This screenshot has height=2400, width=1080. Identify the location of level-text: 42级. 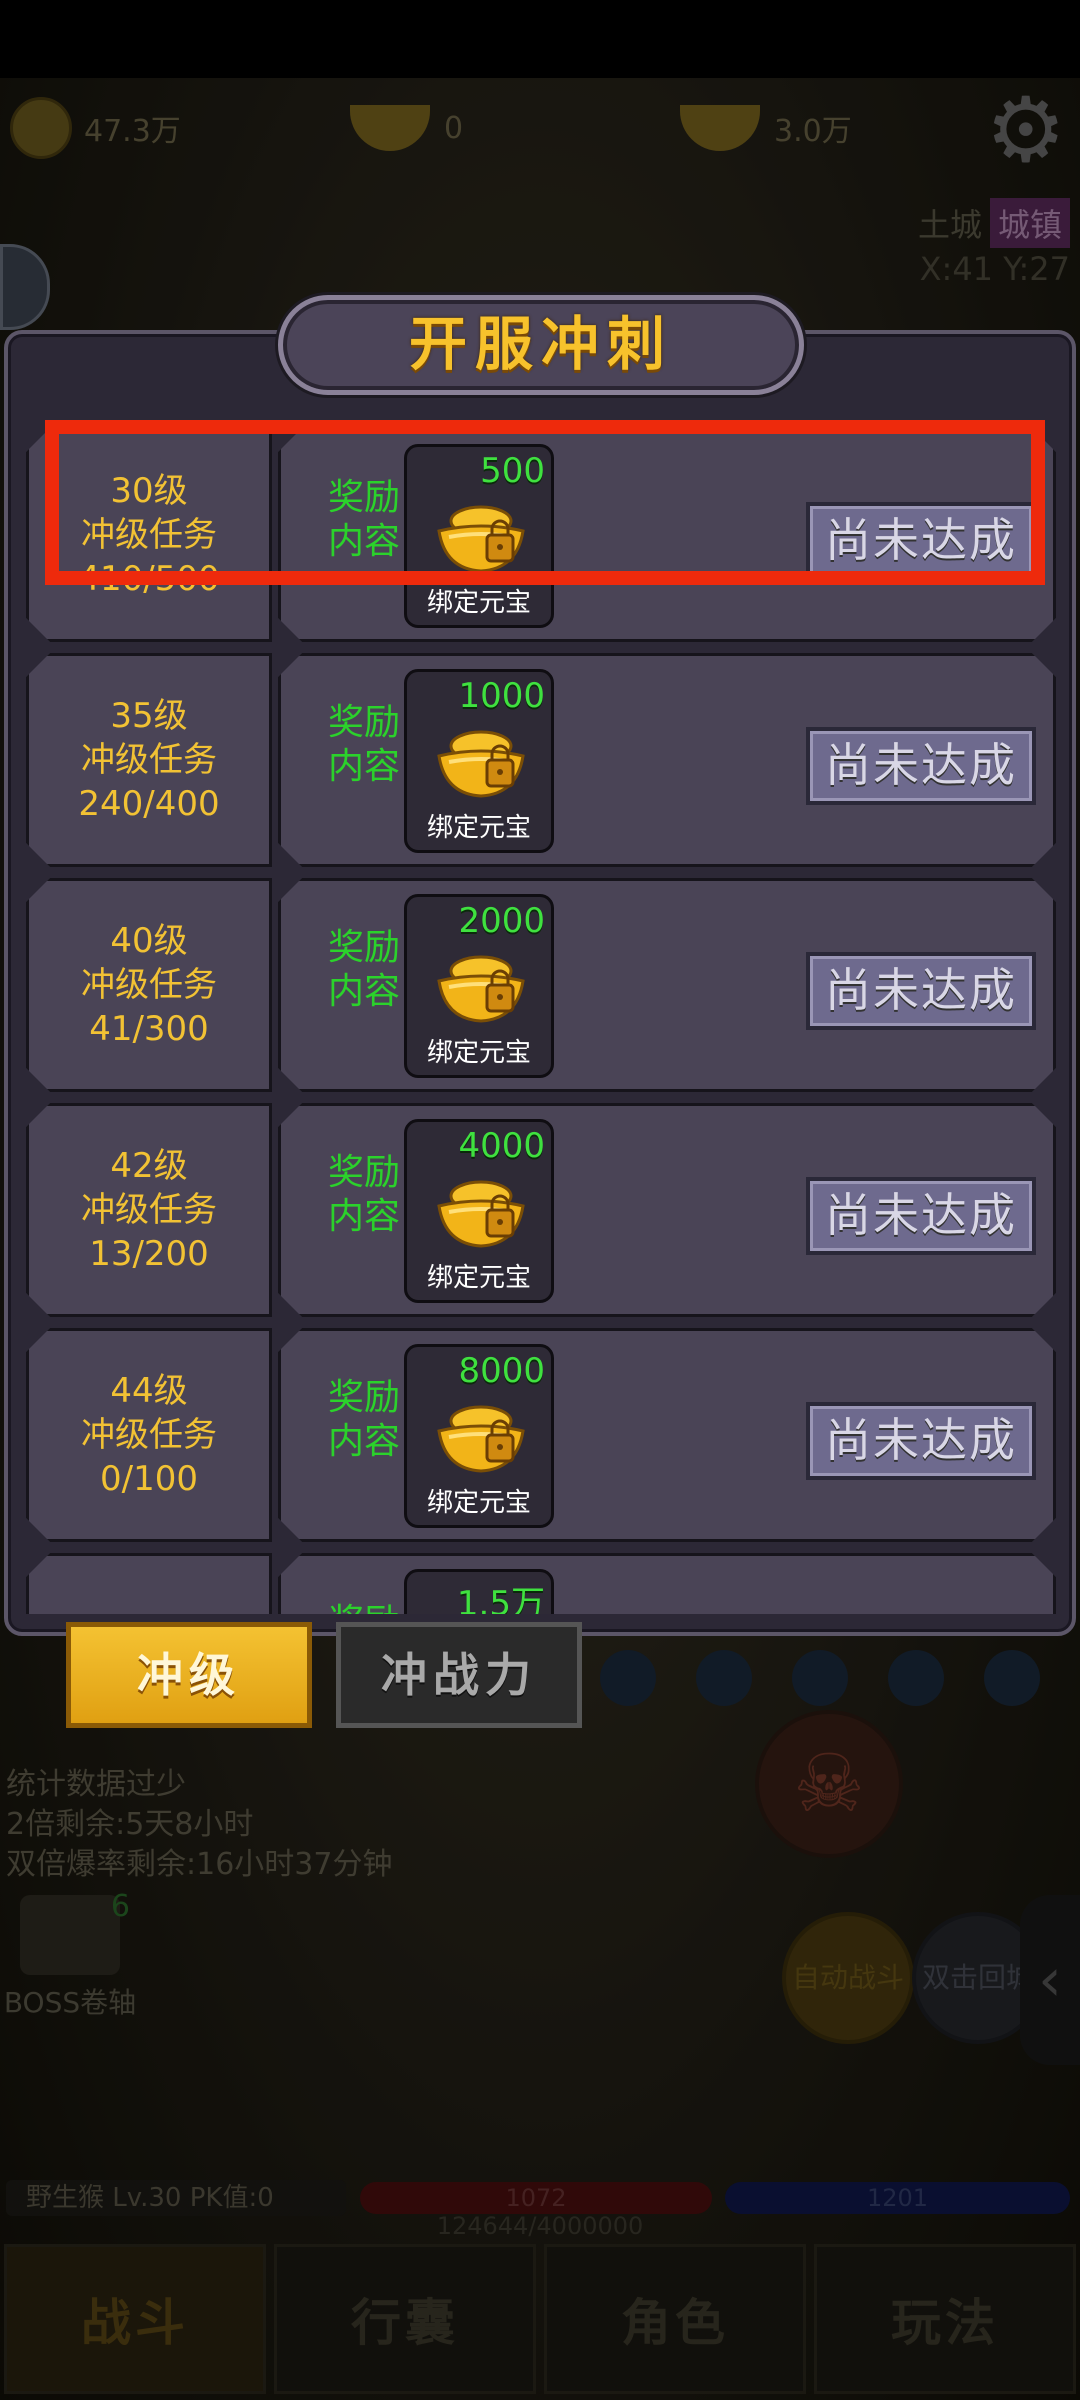
(149, 1166).